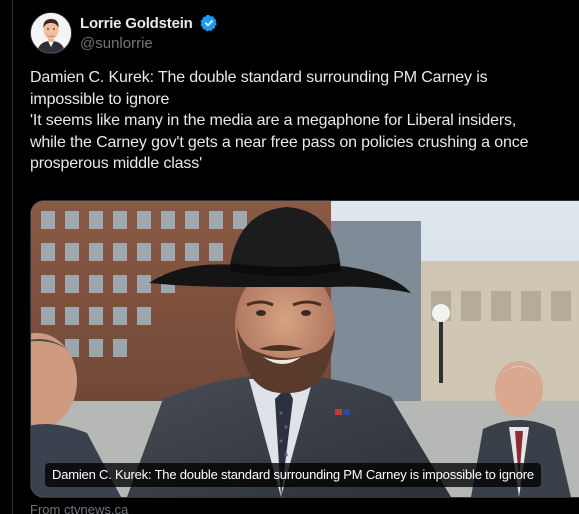 The height and width of the screenshot is (514, 579). I want to click on author-display-name: Lorrie Goldstein, so click(136, 23).